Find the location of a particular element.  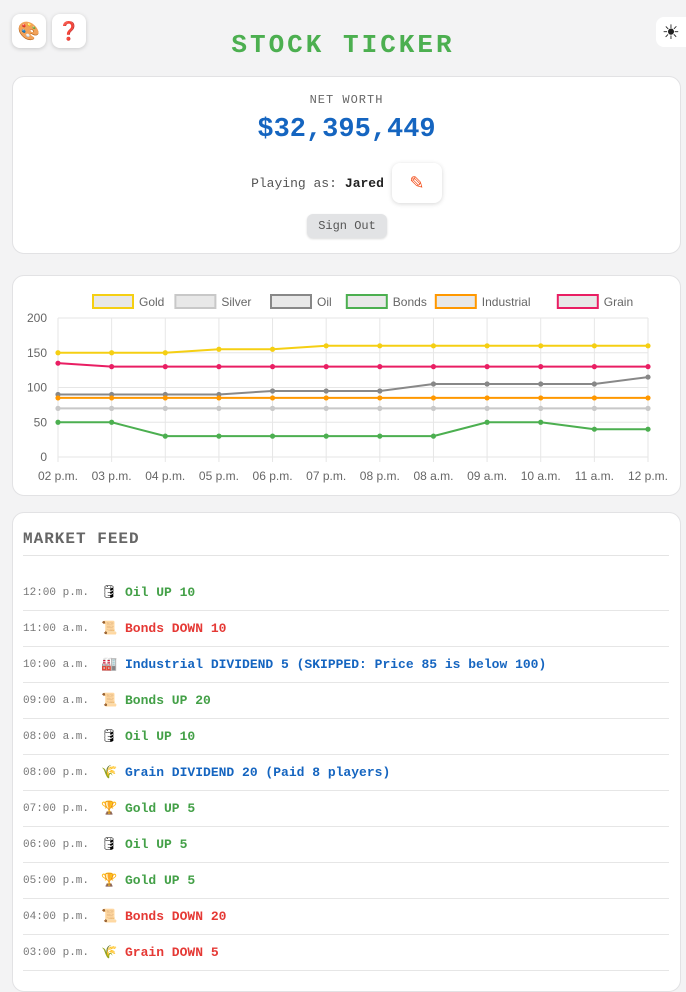

feed-time: 09:00 a.m. is located at coordinates (56, 700).